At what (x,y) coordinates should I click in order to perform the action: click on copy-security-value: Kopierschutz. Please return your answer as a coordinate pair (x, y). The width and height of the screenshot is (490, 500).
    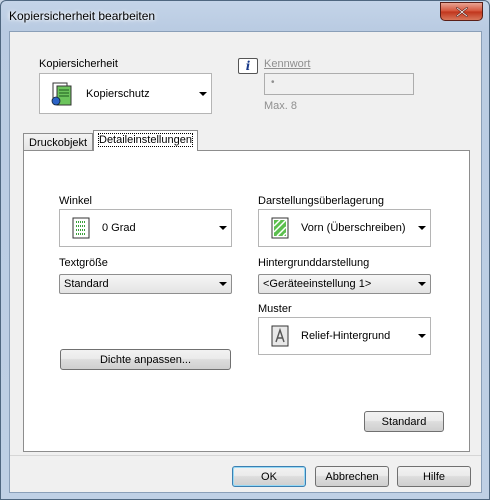
    Looking at the image, I should click on (118, 93).